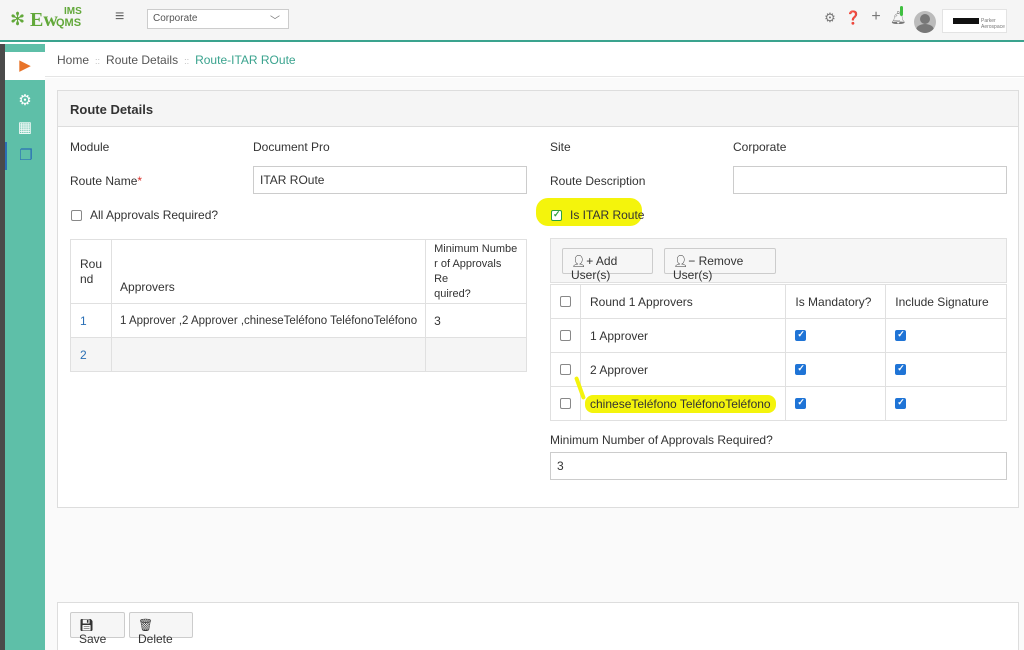  What do you see at coordinates (292, 180) in the screenshot?
I see `route-name-value: ITAR ROute` at bounding box center [292, 180].